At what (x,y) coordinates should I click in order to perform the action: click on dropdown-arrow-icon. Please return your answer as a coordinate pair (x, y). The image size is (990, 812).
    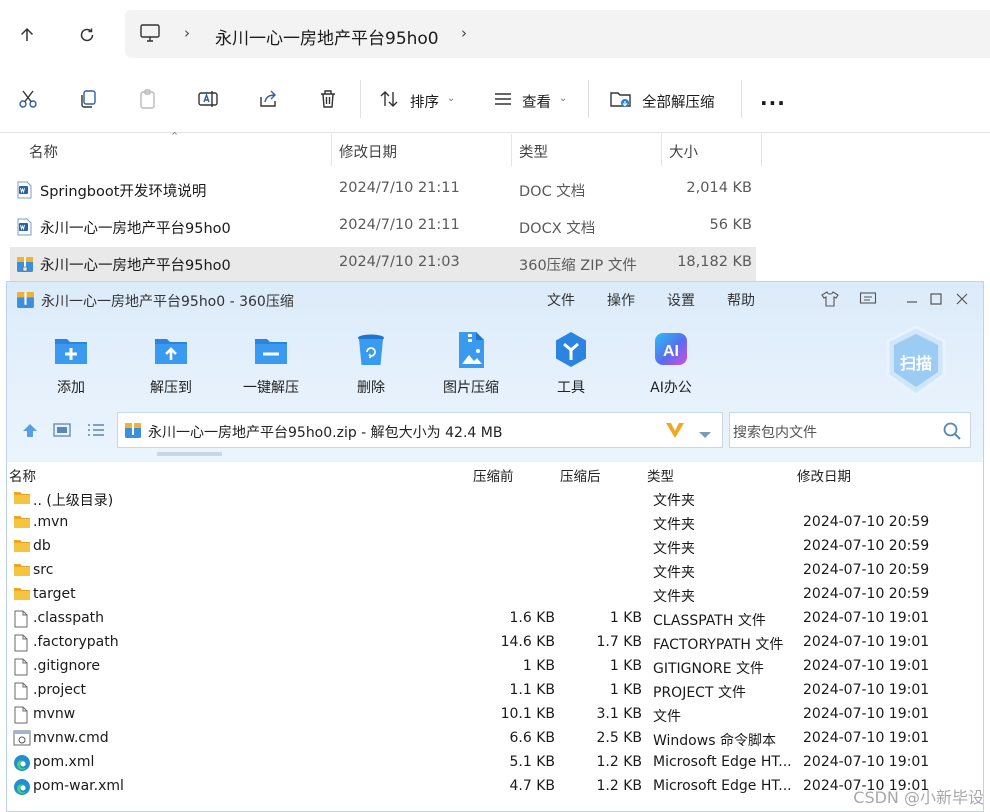
    Looking at the image, I should click on (705, 434).